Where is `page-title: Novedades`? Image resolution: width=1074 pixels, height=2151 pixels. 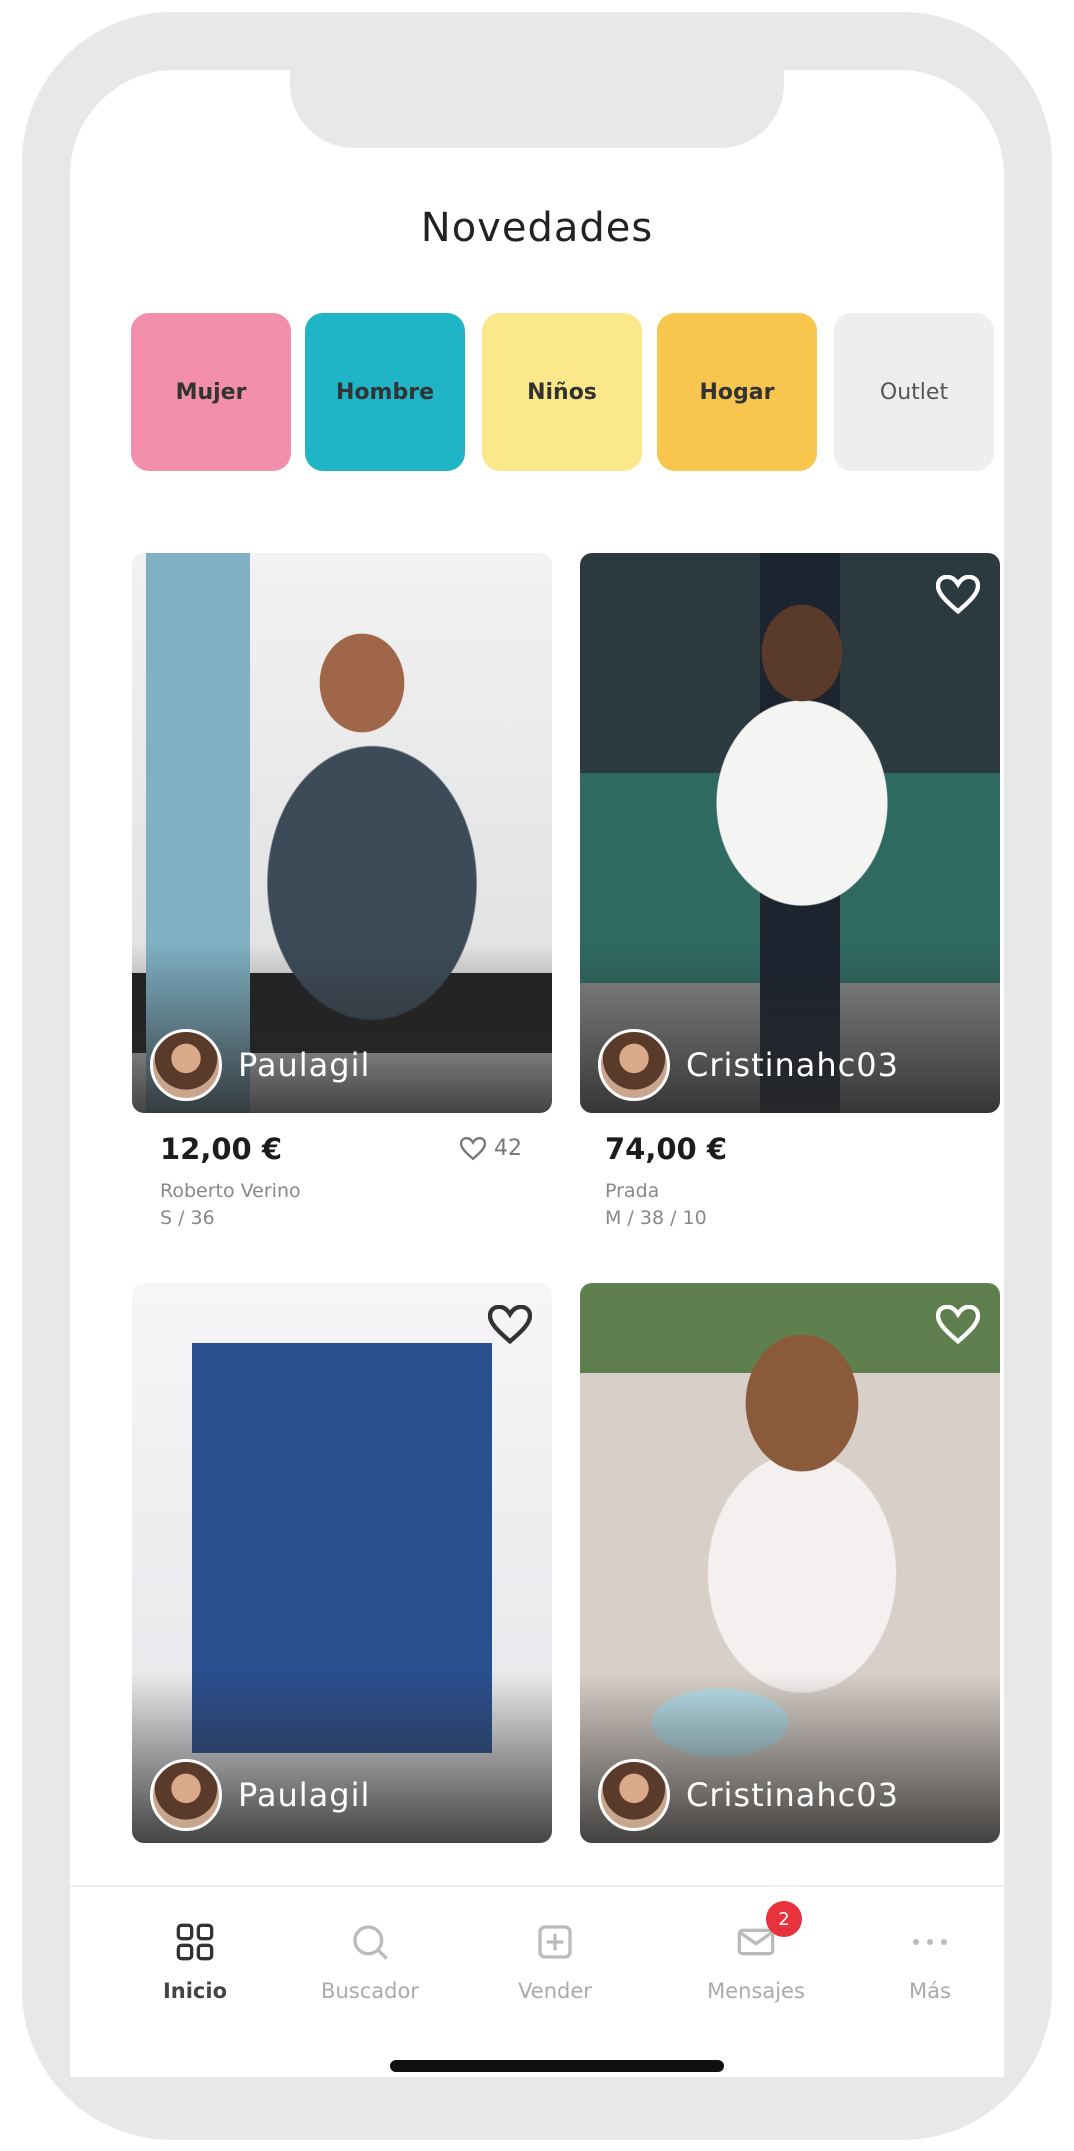
page-title: Novedades is located at coordinates (537, 228).